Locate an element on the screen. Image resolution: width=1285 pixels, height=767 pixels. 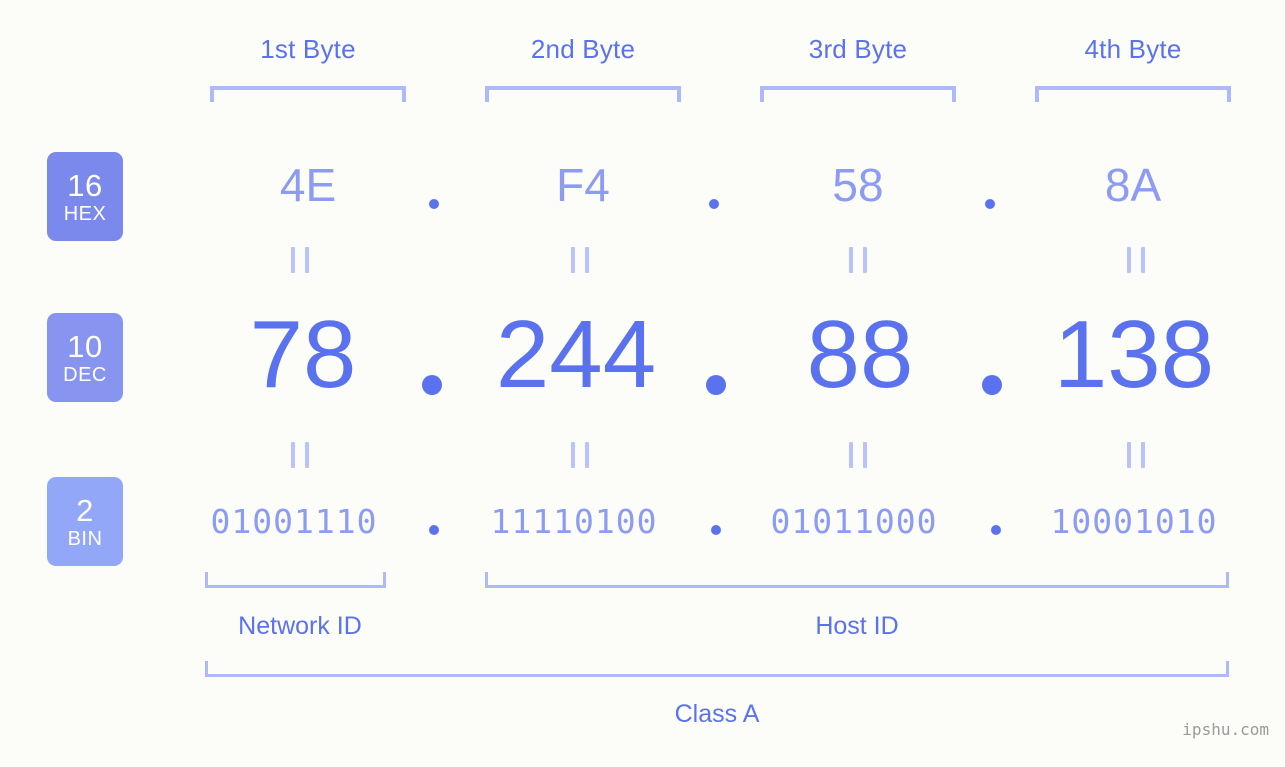
class-label: Class A is located at coordinates (717, 714).